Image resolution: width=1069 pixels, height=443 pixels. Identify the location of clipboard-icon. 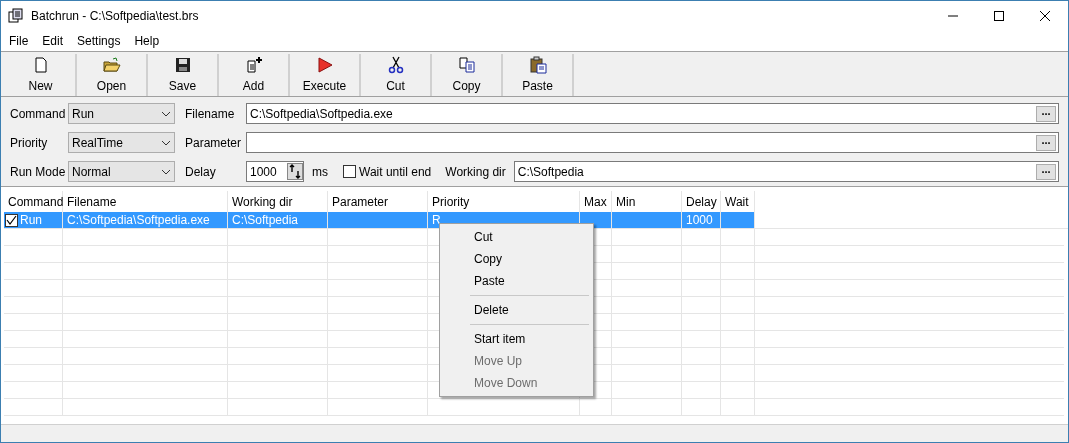
(537, 64).